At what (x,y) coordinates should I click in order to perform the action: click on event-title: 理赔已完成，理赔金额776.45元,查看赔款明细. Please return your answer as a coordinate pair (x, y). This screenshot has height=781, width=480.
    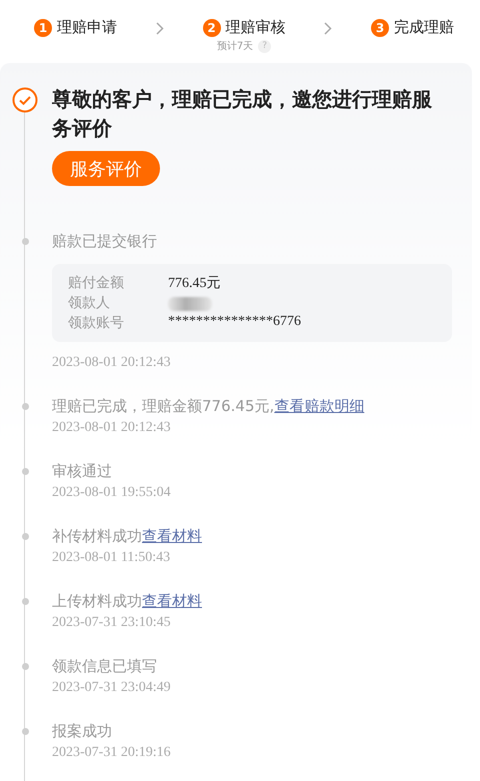
    Looking at the image, I should click on (209, 406).